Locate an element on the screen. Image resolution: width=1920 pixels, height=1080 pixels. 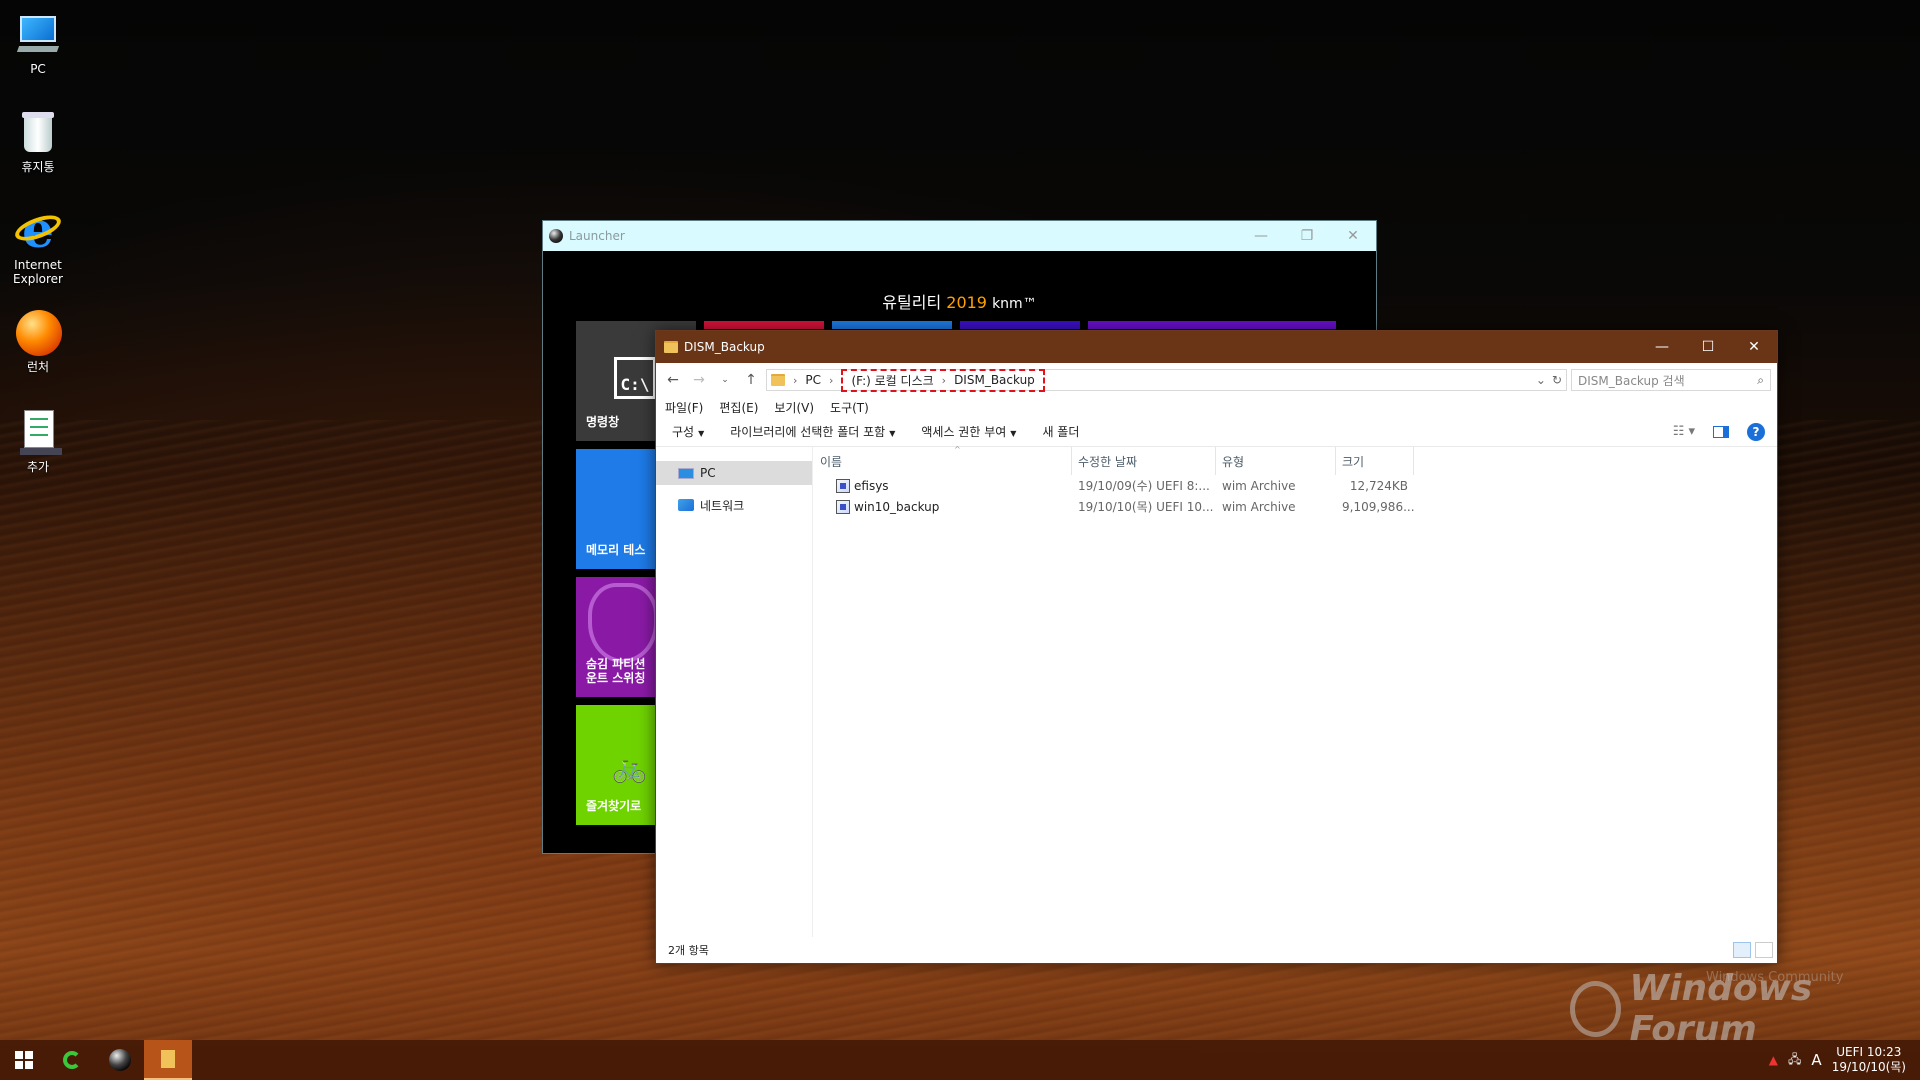
include-in-library-button: 라이브러리에 선택한 폴더 포함 ▼ is located at coordinates (812, 431).